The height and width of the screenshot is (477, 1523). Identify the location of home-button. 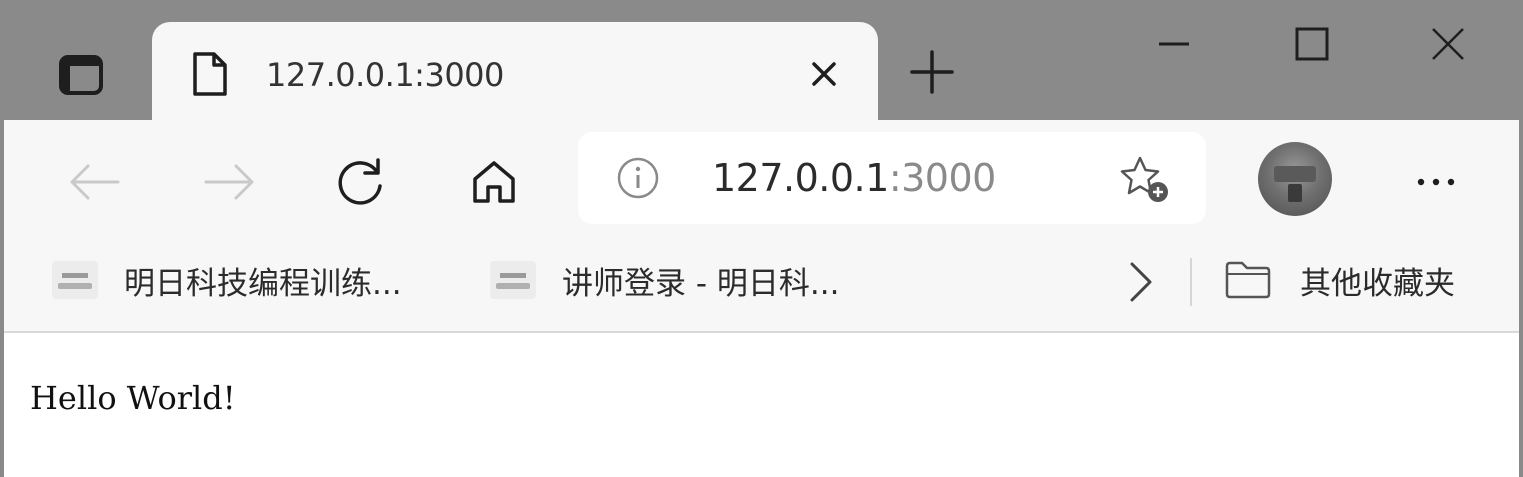
(494, 182).